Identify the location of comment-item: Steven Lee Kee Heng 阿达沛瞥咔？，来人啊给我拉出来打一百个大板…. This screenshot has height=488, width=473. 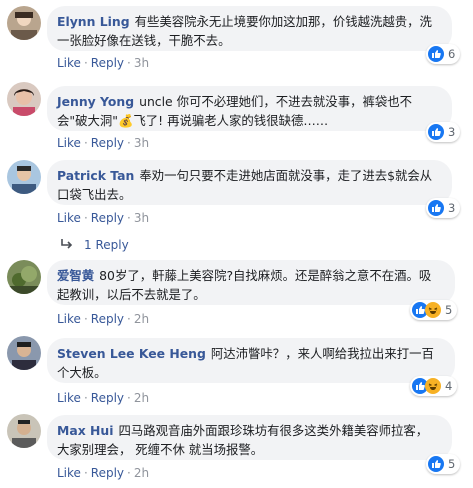
(236, 370).